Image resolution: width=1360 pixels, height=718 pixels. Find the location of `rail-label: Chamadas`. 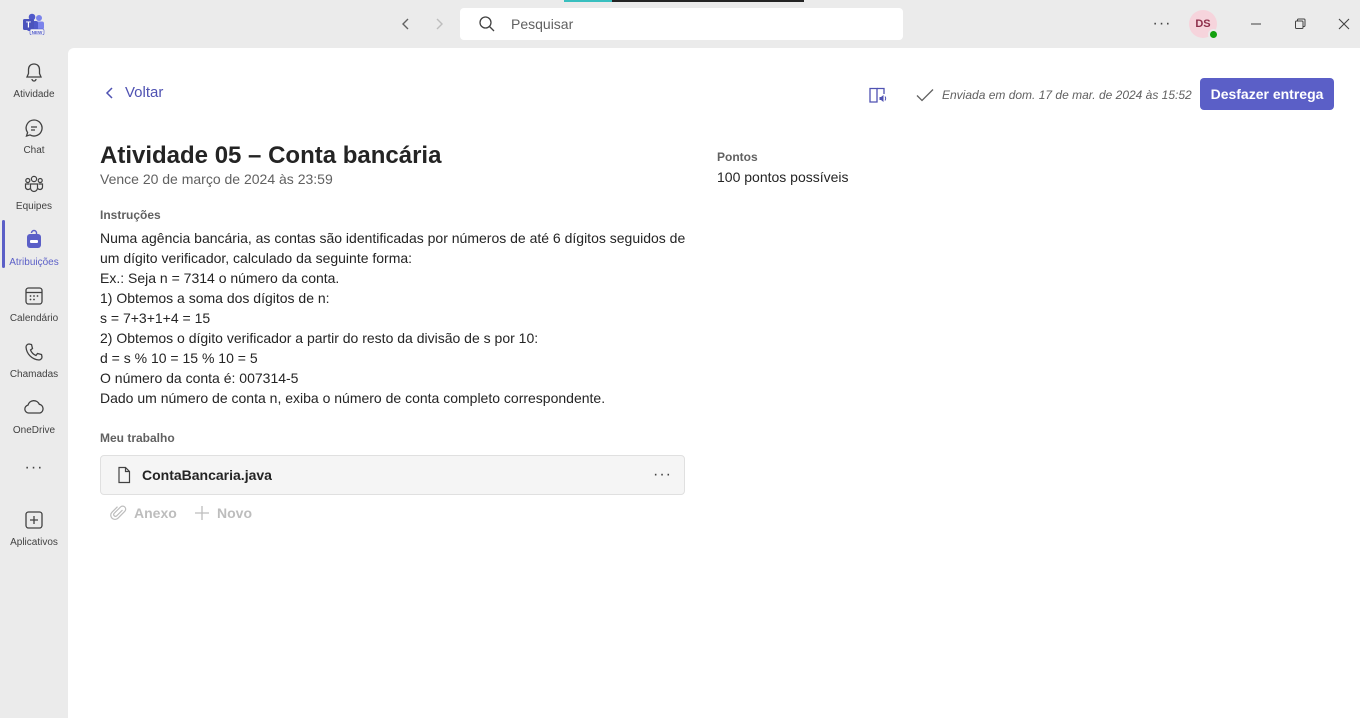

rail-label: Chamadas is located at coordinates (34, 374).